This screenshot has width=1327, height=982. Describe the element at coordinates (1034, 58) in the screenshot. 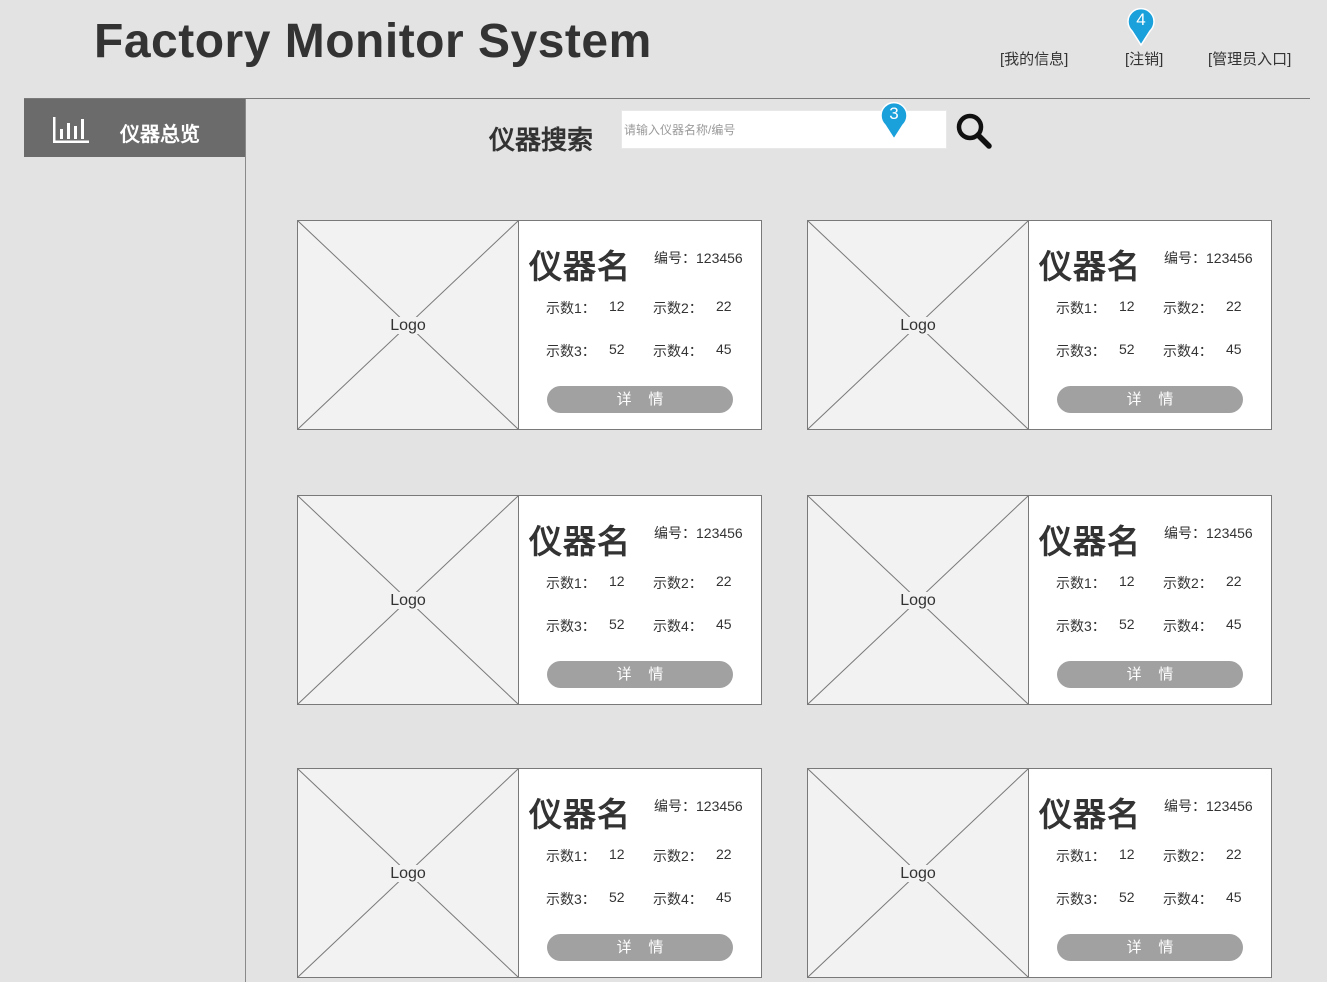

I see `my-info-link: [我的信息]` at that location.